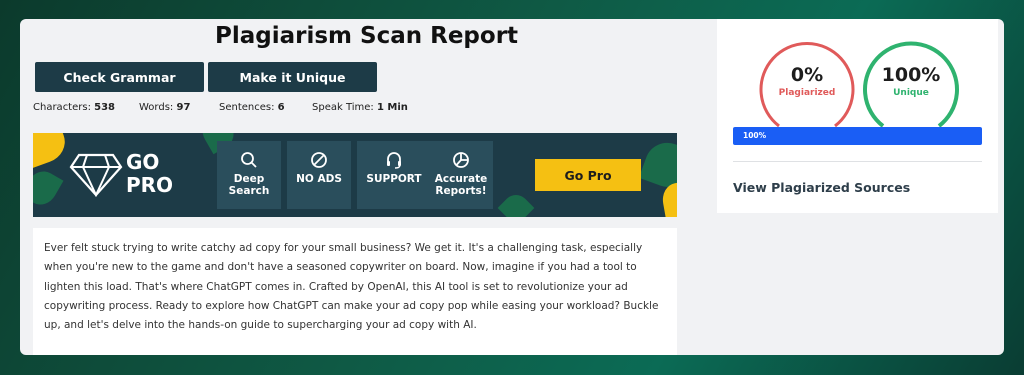 The height and width of the screenshot is (375, 1024). What do you see at coordinates (394, 179) in the screenshot?
I see `feature-label: SUPPORT` at bounding box center [394, 179].